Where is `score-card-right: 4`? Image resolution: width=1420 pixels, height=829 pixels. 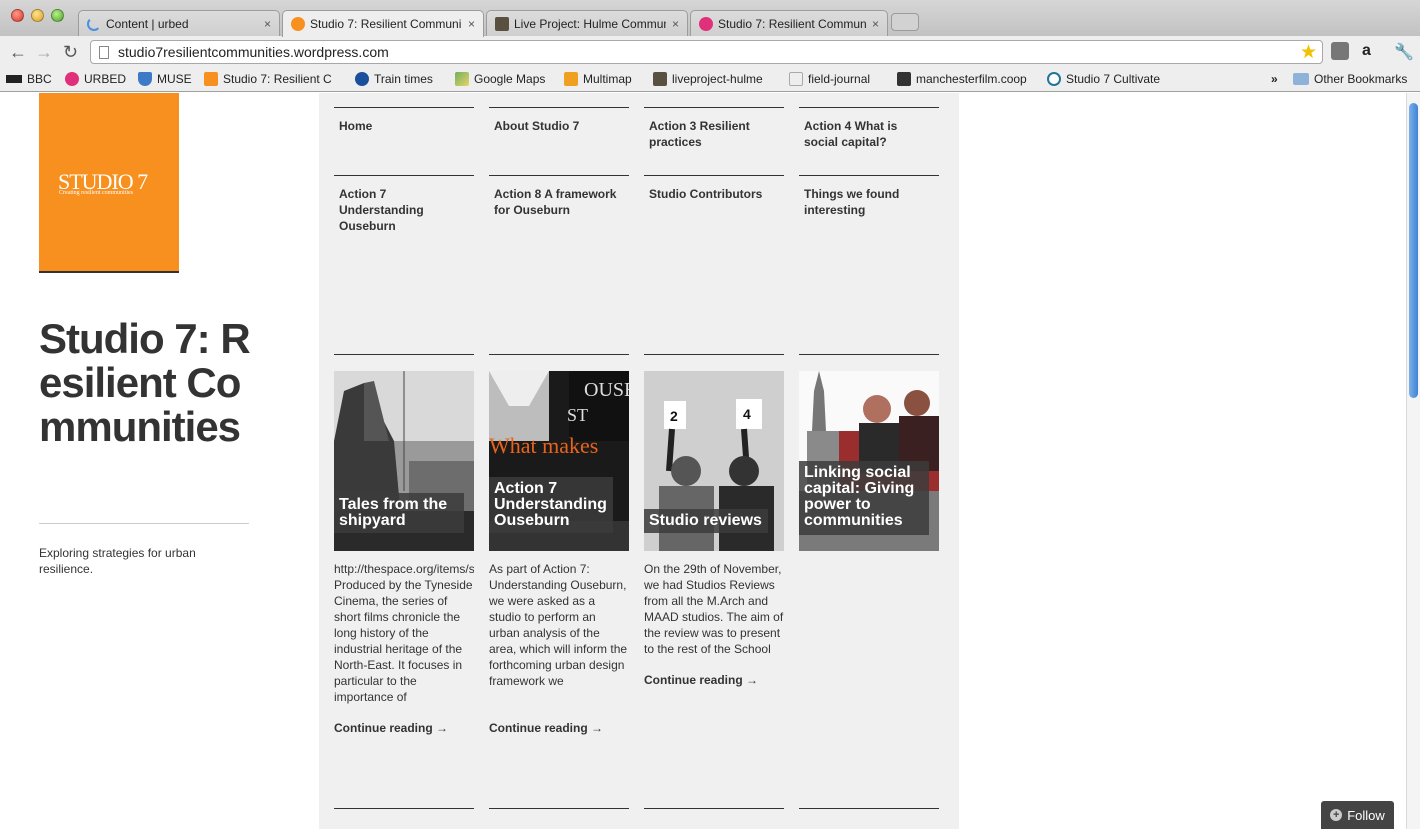 score-card-right: 4 is located at coordinates (747, 414).